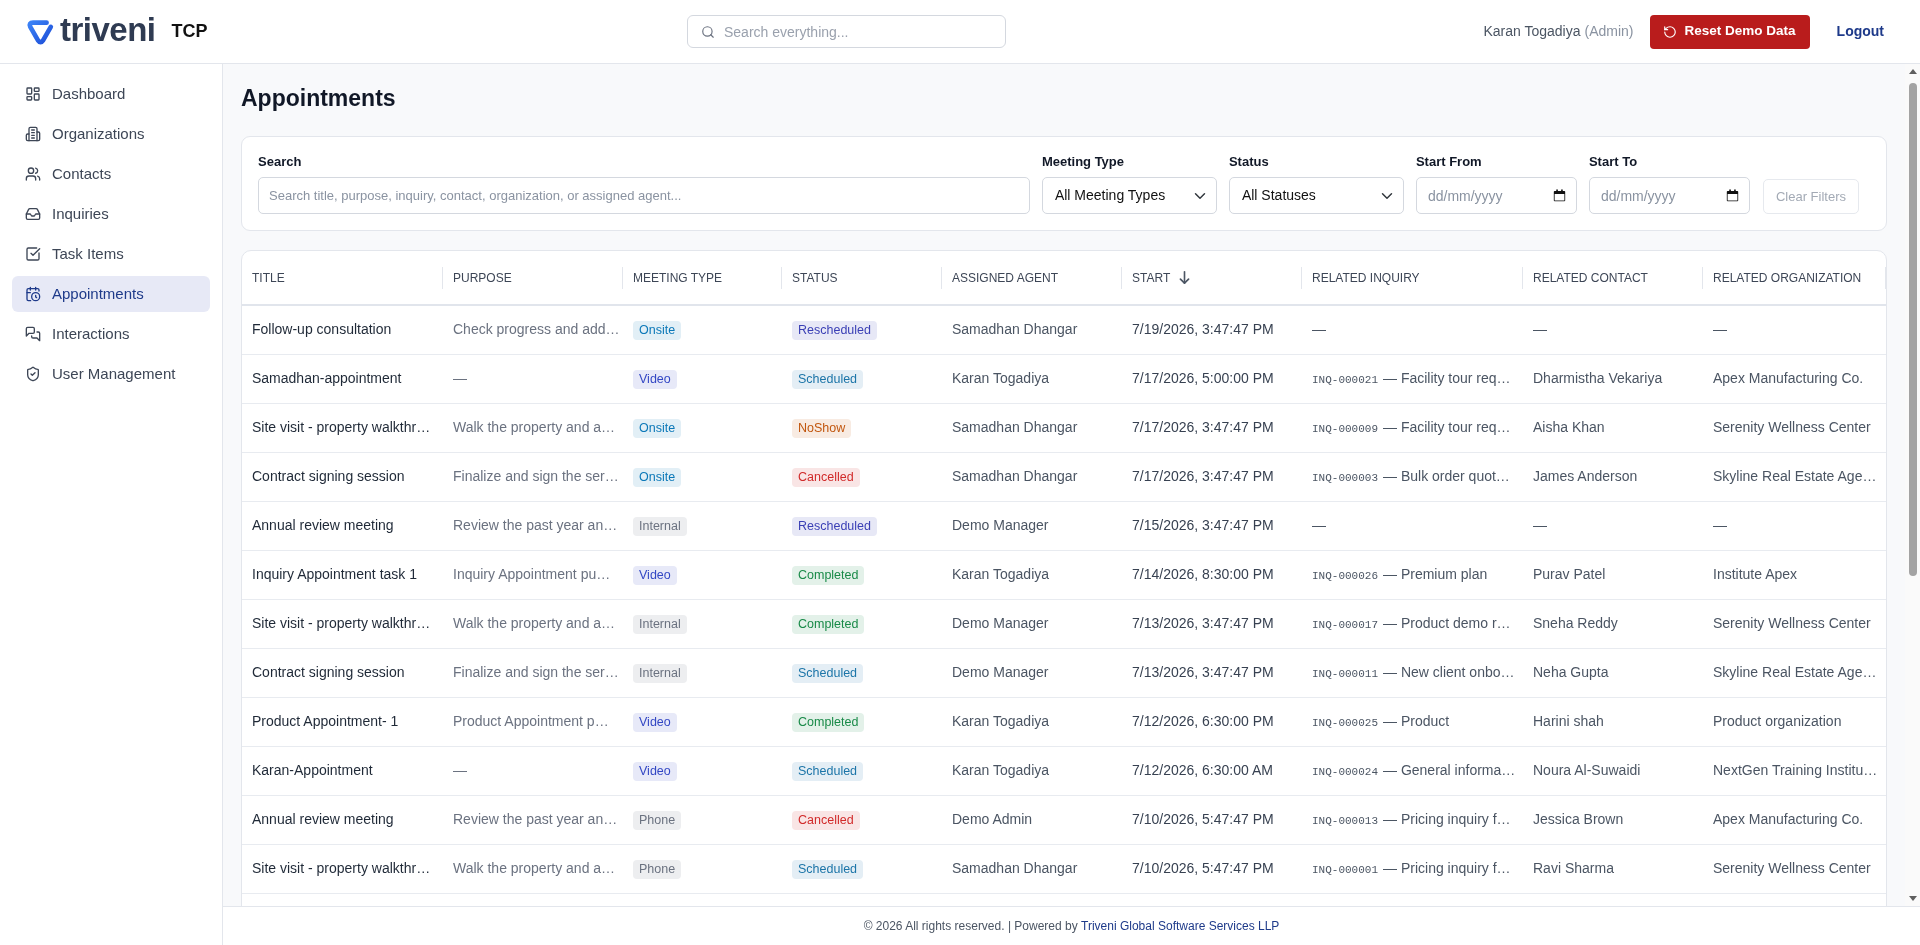 The width and height of the screenshot is (1920, 945). What do you see at coordinates (1449, 162) in the screenshot?
I see `filter-label: Start From` at bounding box center [1449, 162].